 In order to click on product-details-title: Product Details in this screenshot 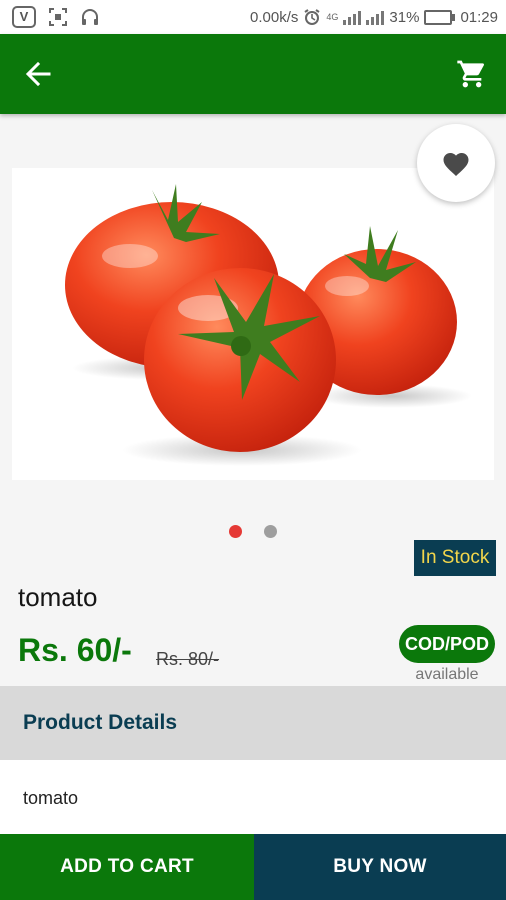, I will do `click(100, 722)`.